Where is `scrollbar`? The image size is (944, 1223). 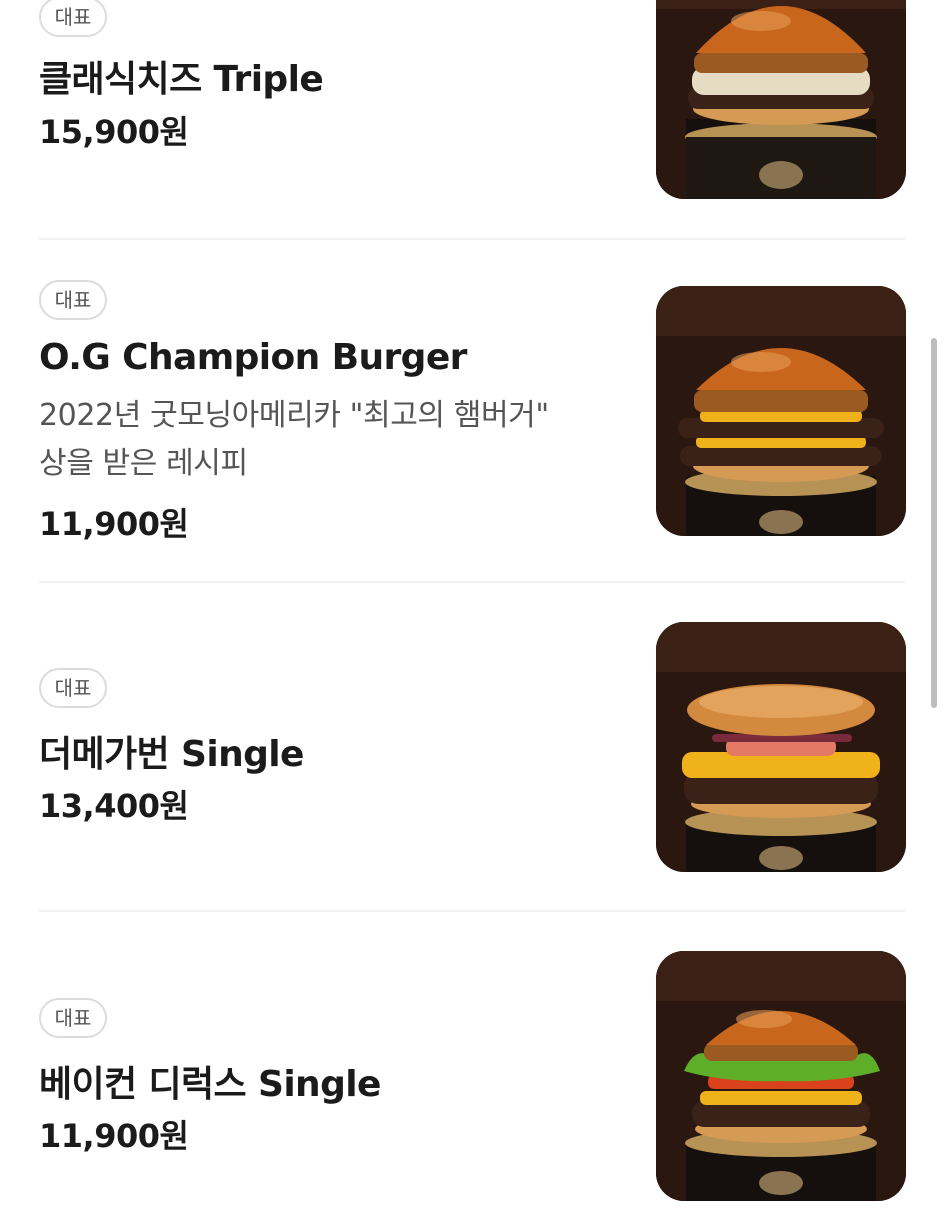 scrollbar is located at coordinates (934, 523).